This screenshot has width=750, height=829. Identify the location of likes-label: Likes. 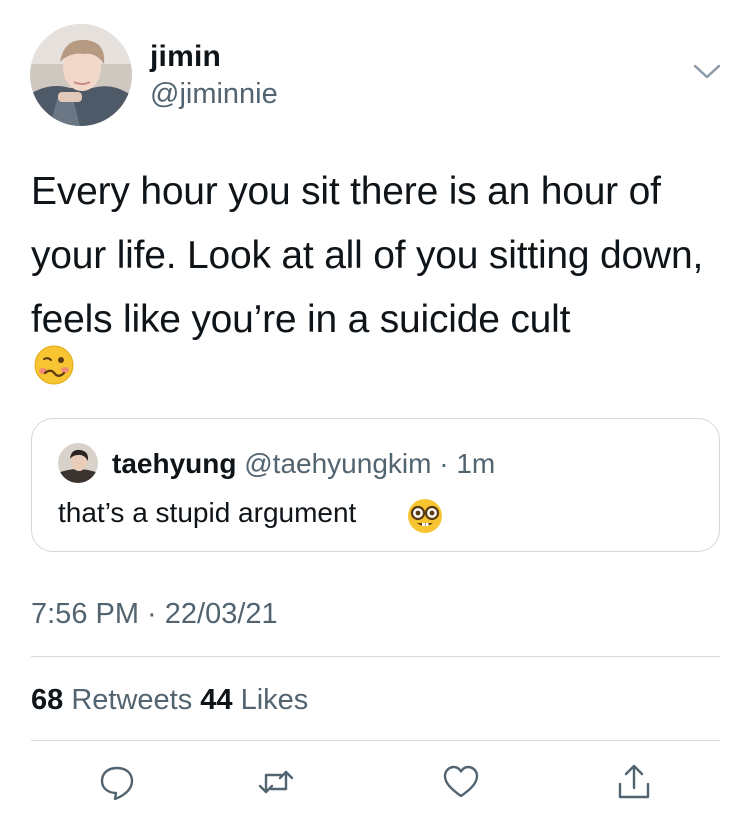
(275, 700).